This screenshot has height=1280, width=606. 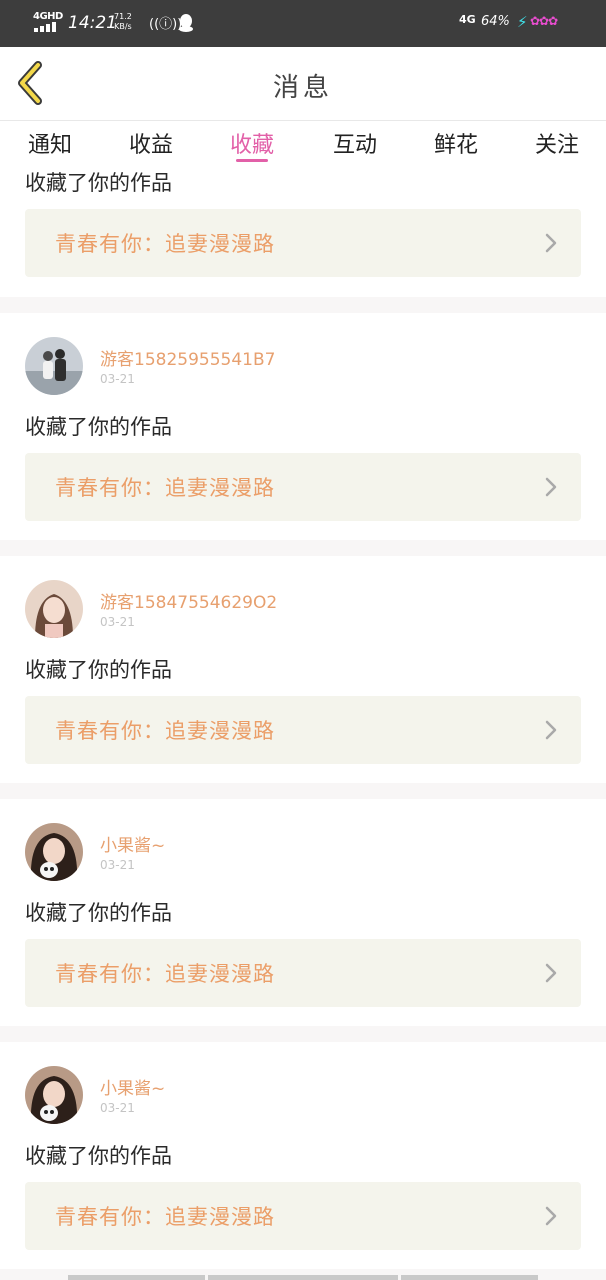 I want to click on list-item-partial: 收藏了你的作品 青春有你：追妻漫漫路, so click(x=303, y=231).